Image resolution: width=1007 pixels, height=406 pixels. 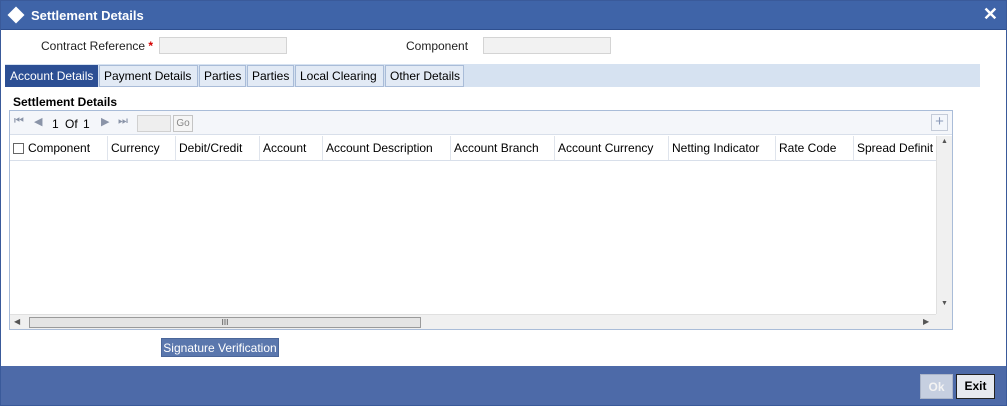 What do you see at coordinates (86, 124) in the screenshot?
I see `total-pages: 1` at bounding box center [86, 124].